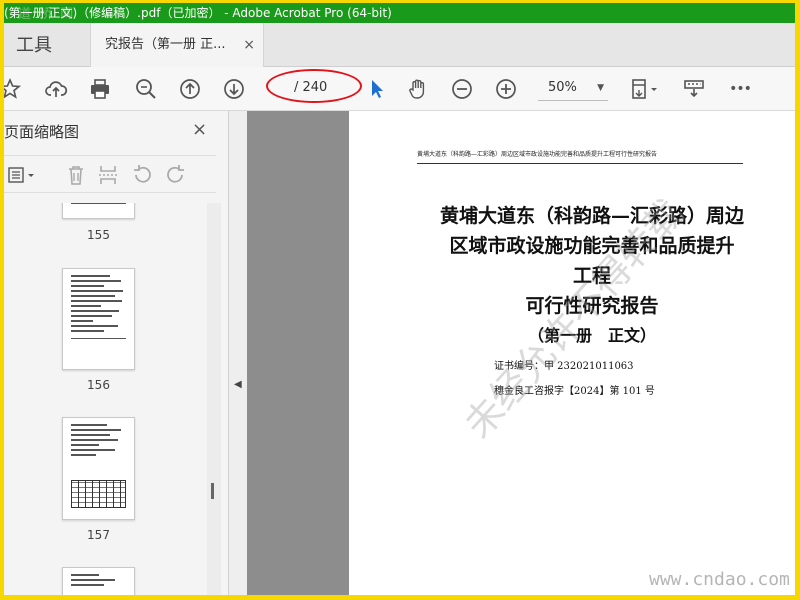  I want to click on delete-page-icon, so click(76, 175).